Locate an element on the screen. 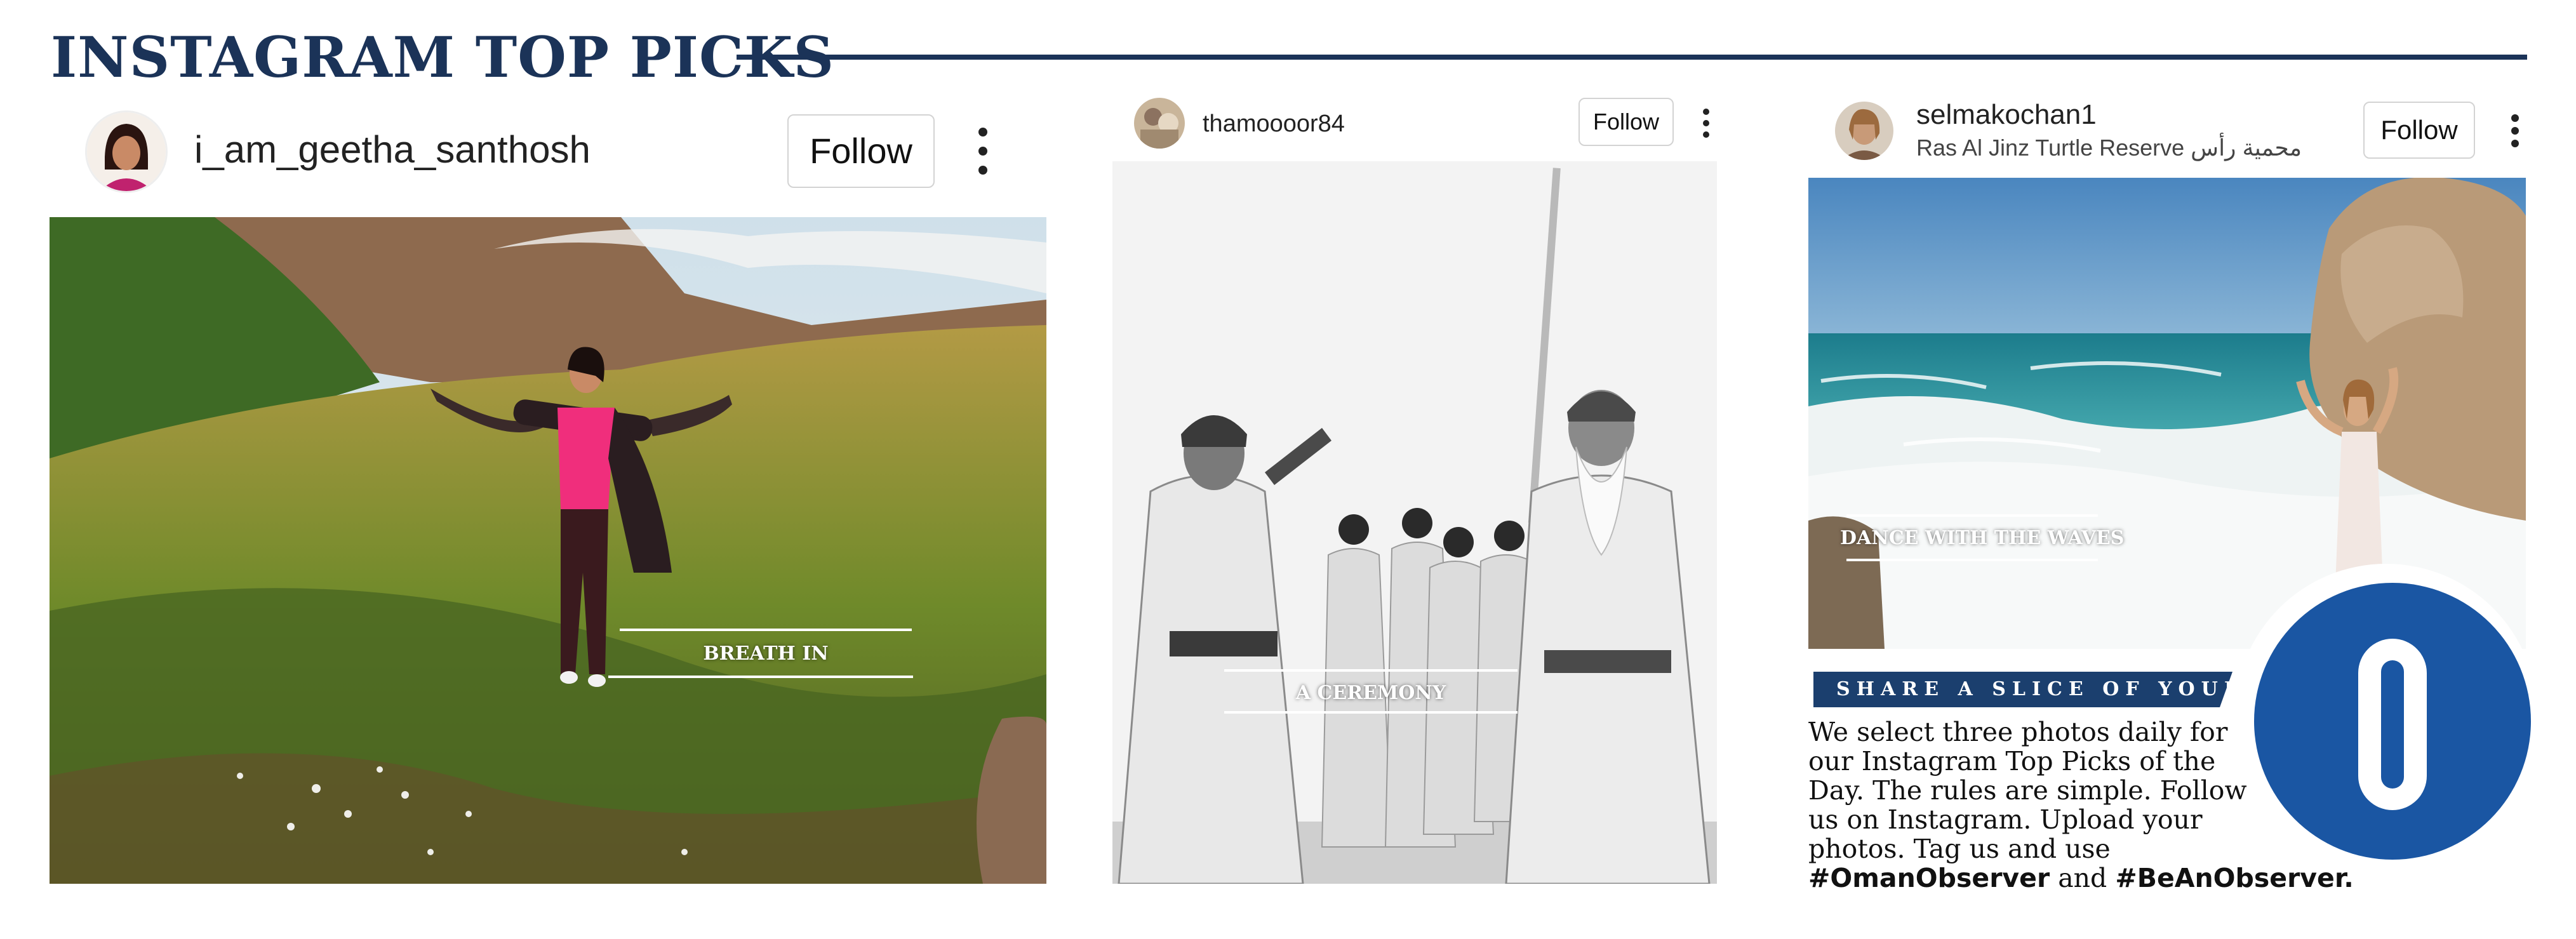 This screenshot has width=2576, height=939. title-rule is located at coordinates (1632, 57).